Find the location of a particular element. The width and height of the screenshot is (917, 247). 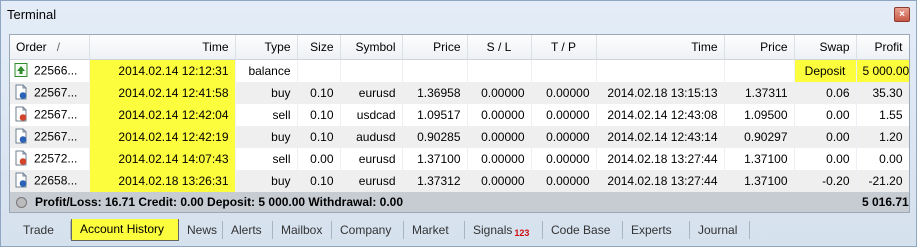

cell-price-close: 1.09500 is located at coordinates (759, 115).